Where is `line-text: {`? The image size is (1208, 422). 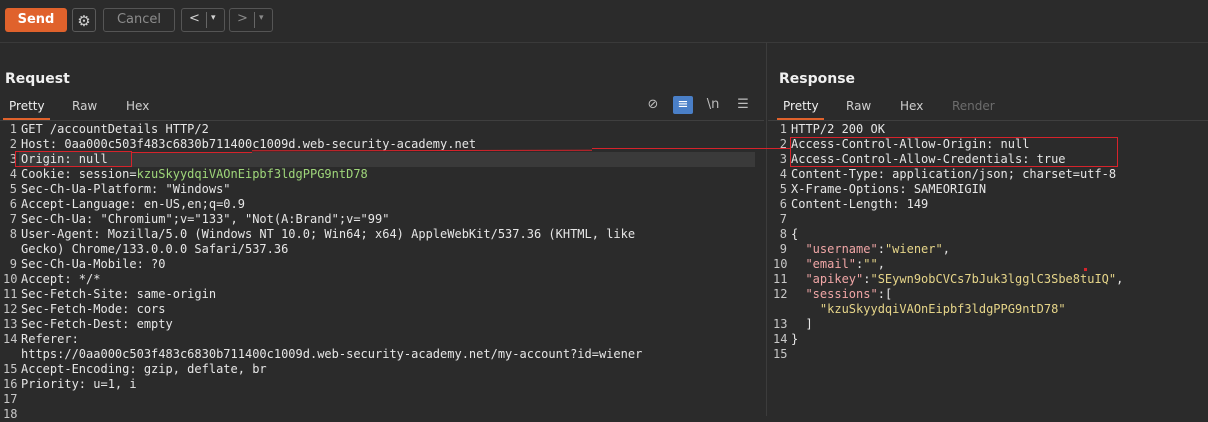
line-text: { is located at coordinates (795, 234).